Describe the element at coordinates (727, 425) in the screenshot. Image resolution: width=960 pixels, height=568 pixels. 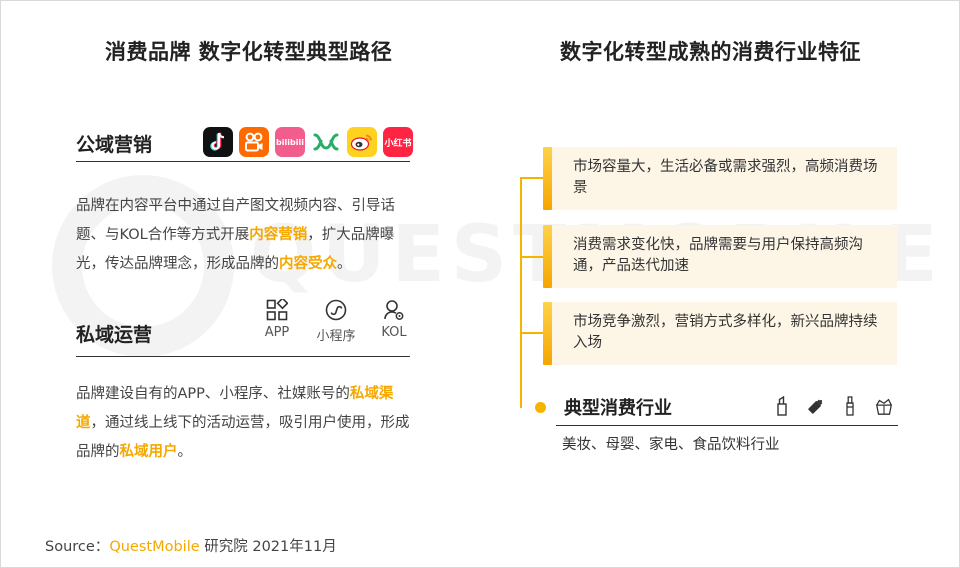
I see `industry-divider` at that location.